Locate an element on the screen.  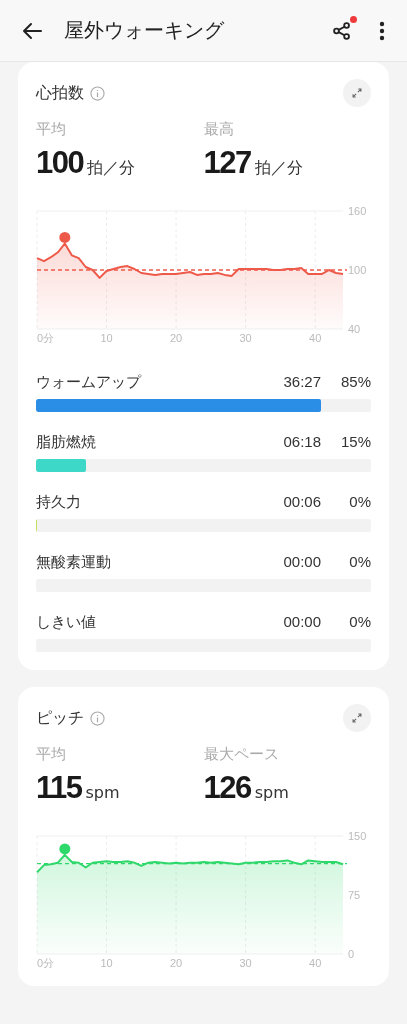
stat-value: 115 is located at coordinates (59, 788).